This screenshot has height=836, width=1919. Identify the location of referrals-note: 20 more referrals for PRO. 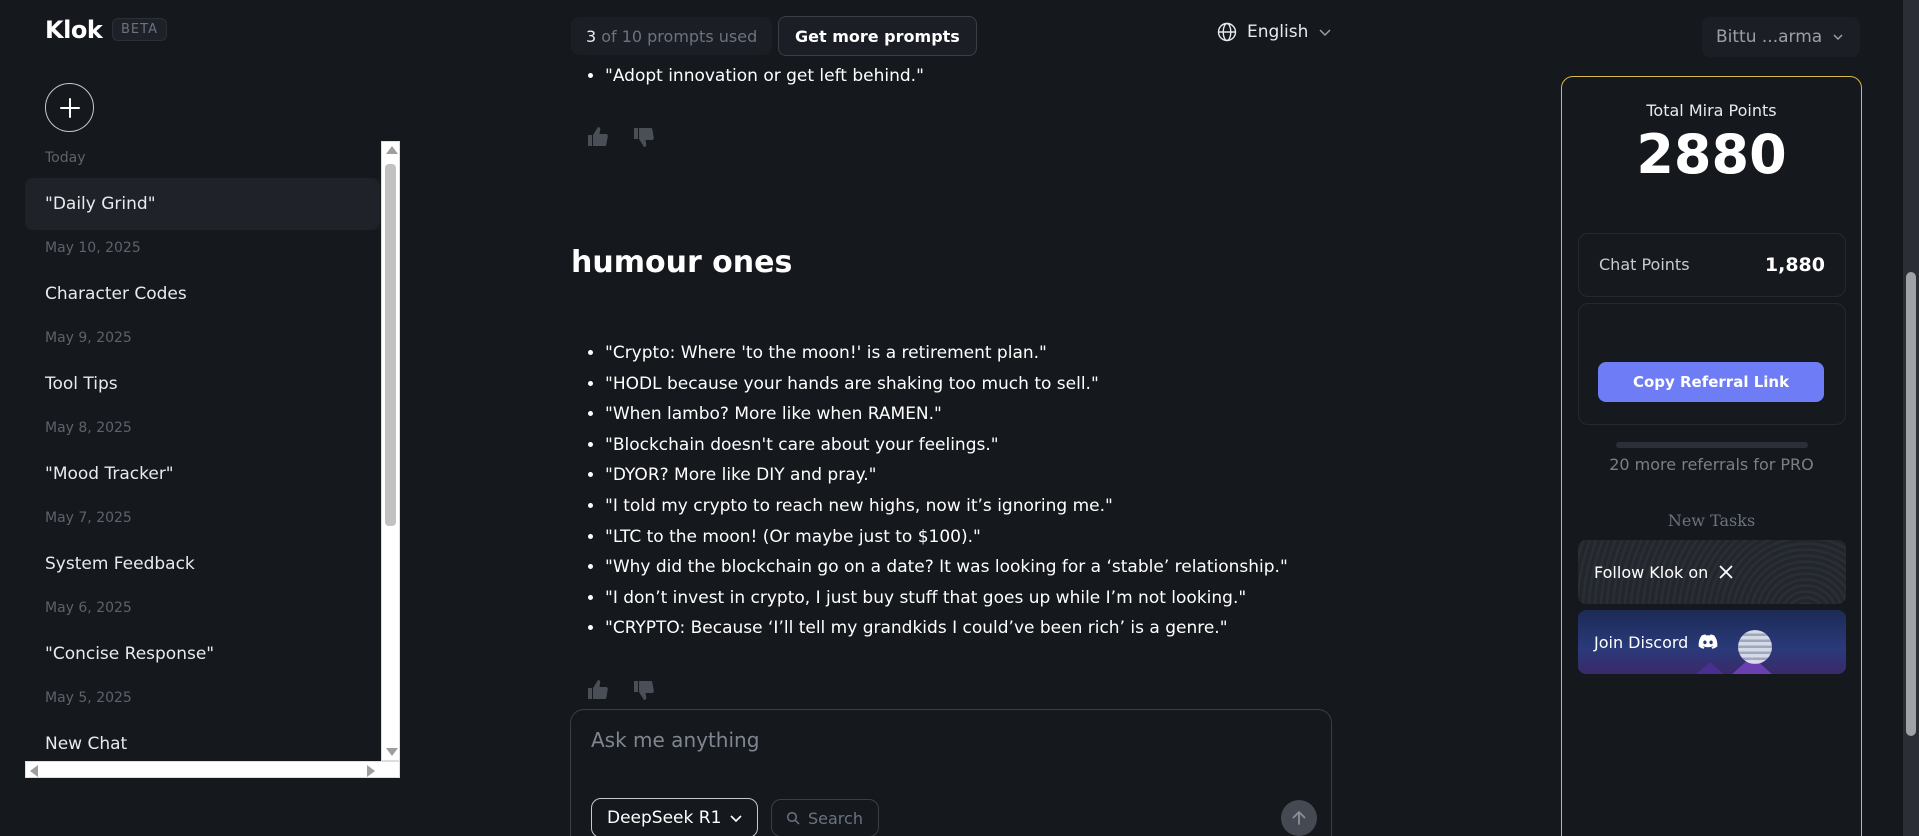
(1711, 464).